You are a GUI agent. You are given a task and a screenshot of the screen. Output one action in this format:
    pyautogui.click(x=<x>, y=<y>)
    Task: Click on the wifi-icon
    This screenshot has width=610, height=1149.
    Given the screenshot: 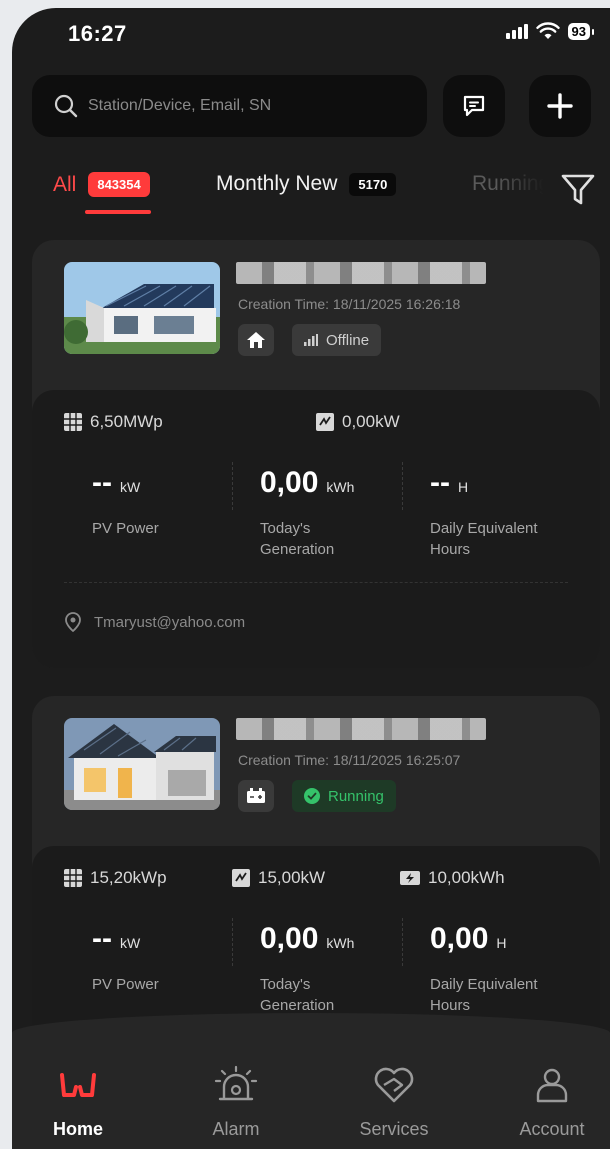 What is the action you would take?
    pyautogui.click(x=547, y=30)
    